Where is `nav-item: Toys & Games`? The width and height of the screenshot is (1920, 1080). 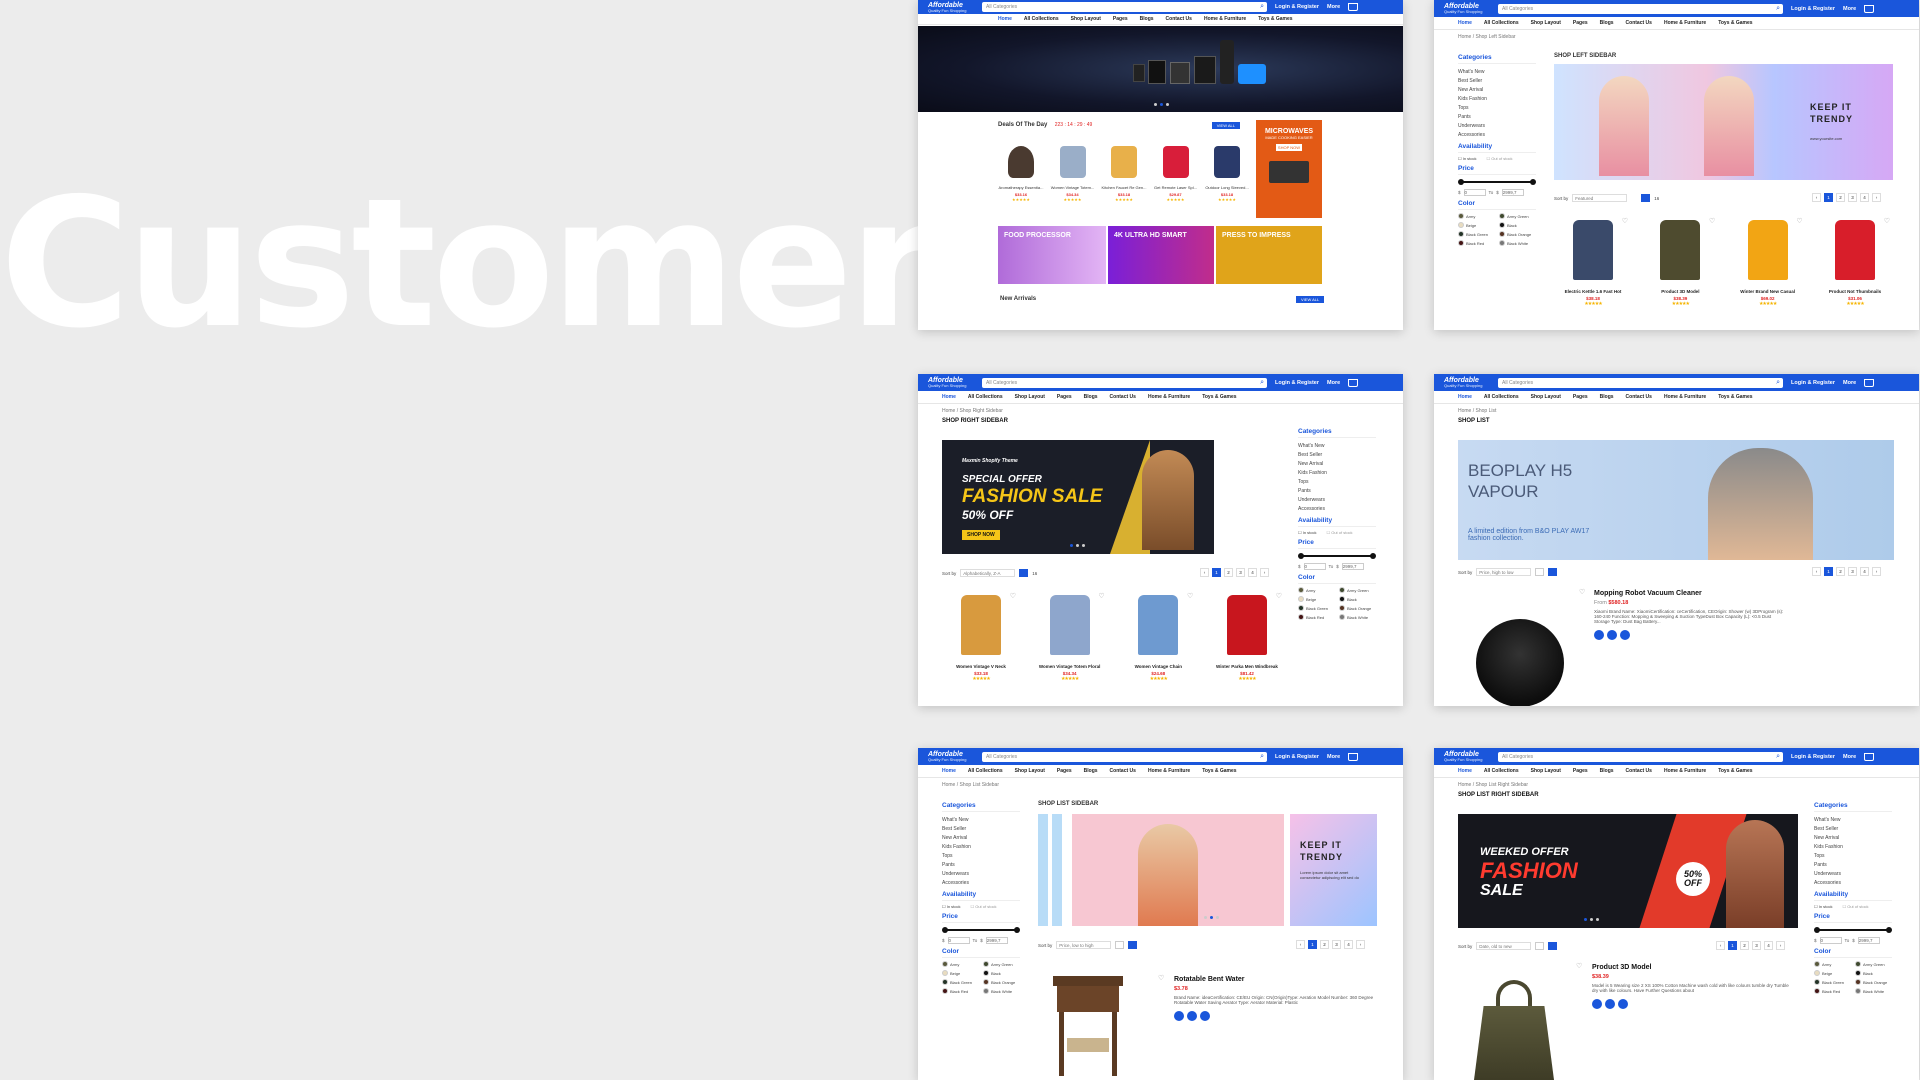 nav-item: Toys & Games is located at coordinates (1219, 397).